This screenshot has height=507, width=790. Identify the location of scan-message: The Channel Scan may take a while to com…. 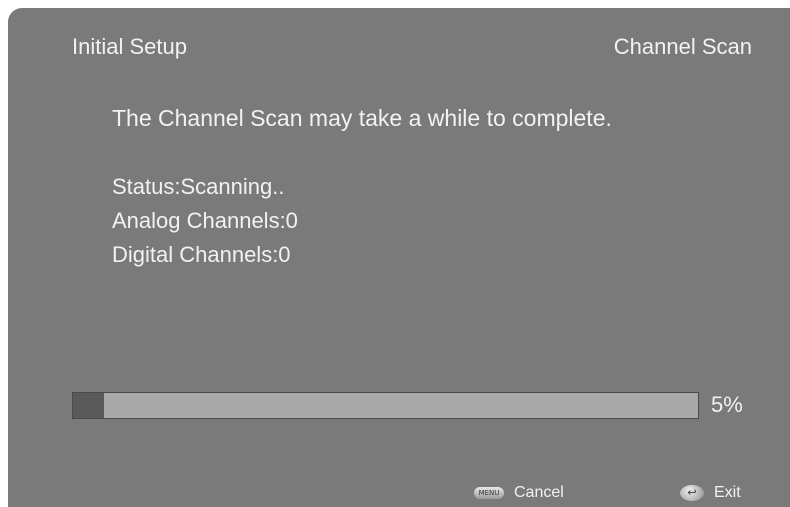
(362, 118).